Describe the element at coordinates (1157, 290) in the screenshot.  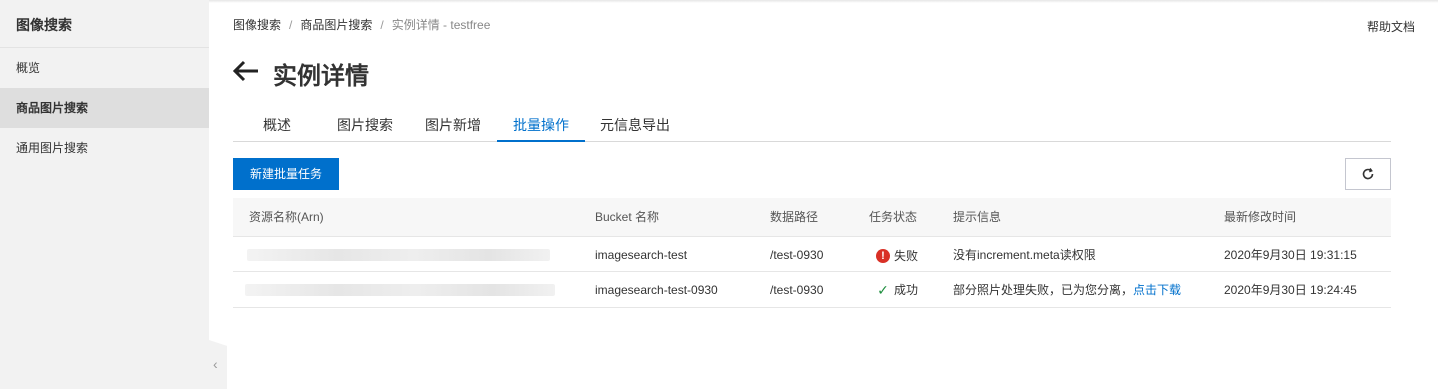
I see `download-link: 点击下载` at that location.